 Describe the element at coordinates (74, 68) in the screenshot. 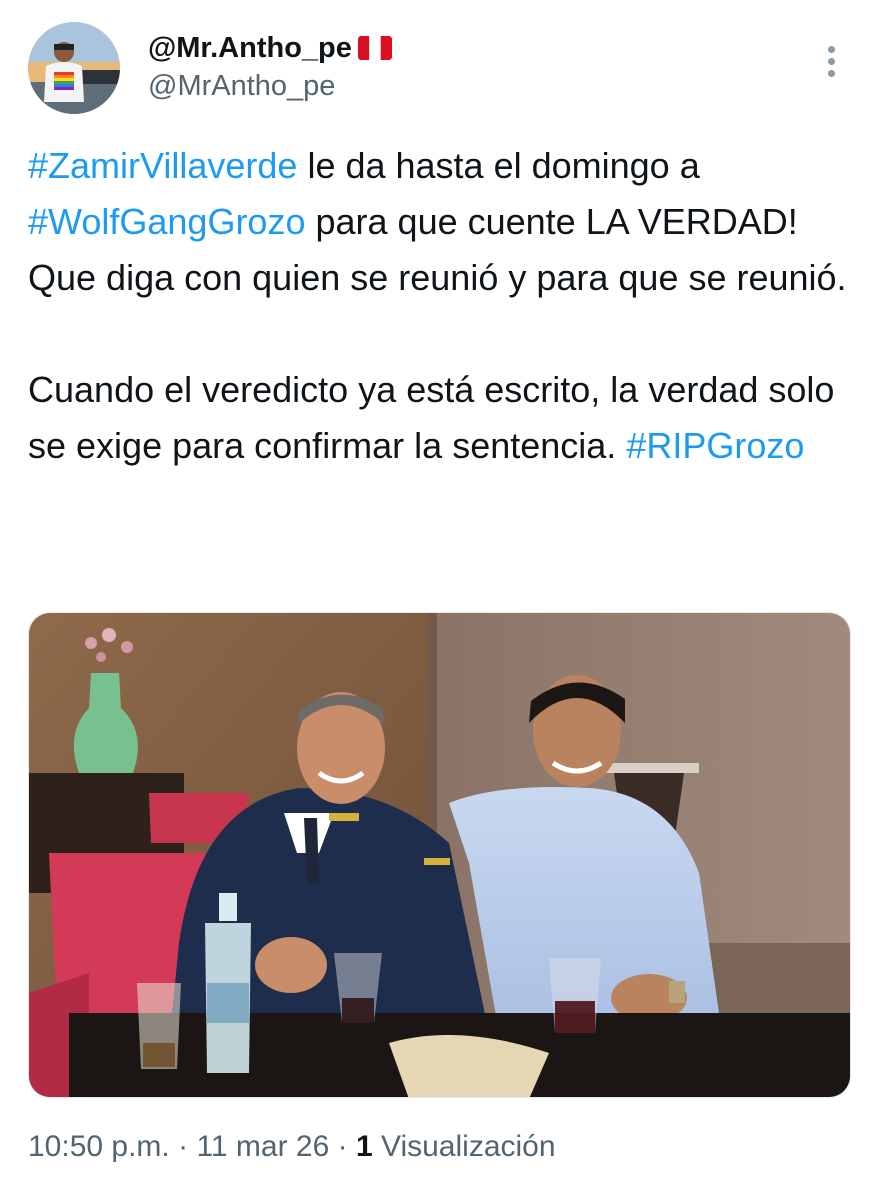

I see `avatar` at that location.